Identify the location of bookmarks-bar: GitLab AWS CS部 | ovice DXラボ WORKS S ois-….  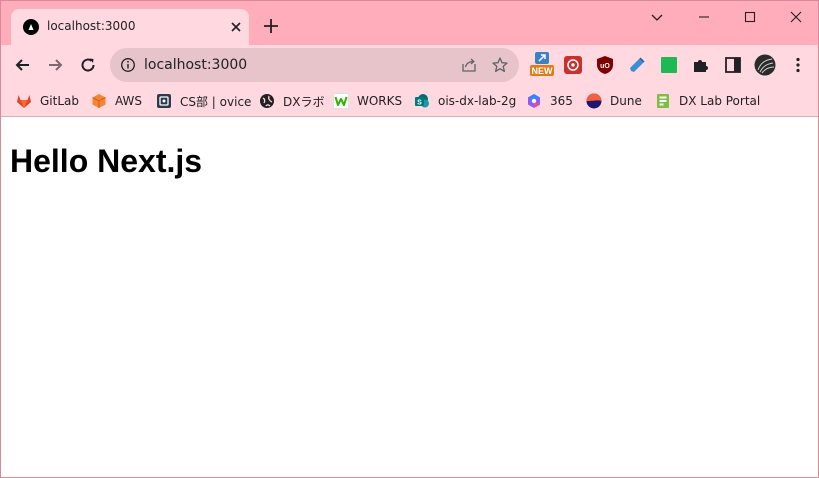
(409, 101).